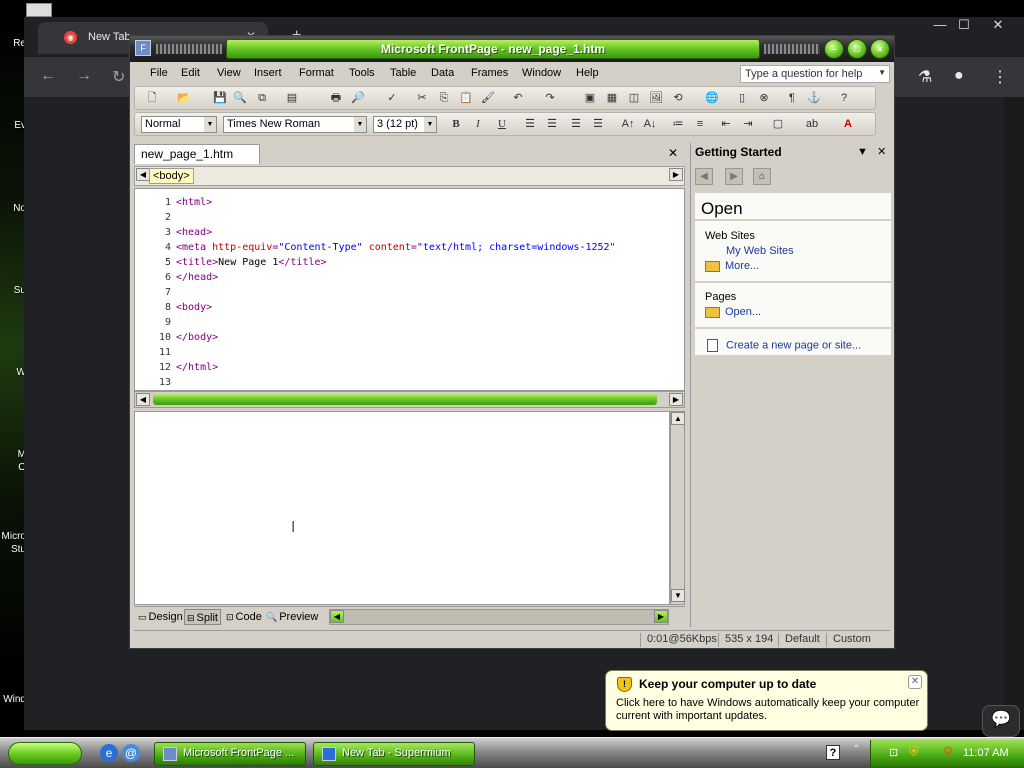 This screenshot has width=1024, height=768. Describe the element at coordinates (160, 617) in the screenshot. I see `view-tab-design: ▭ Design` at that location.